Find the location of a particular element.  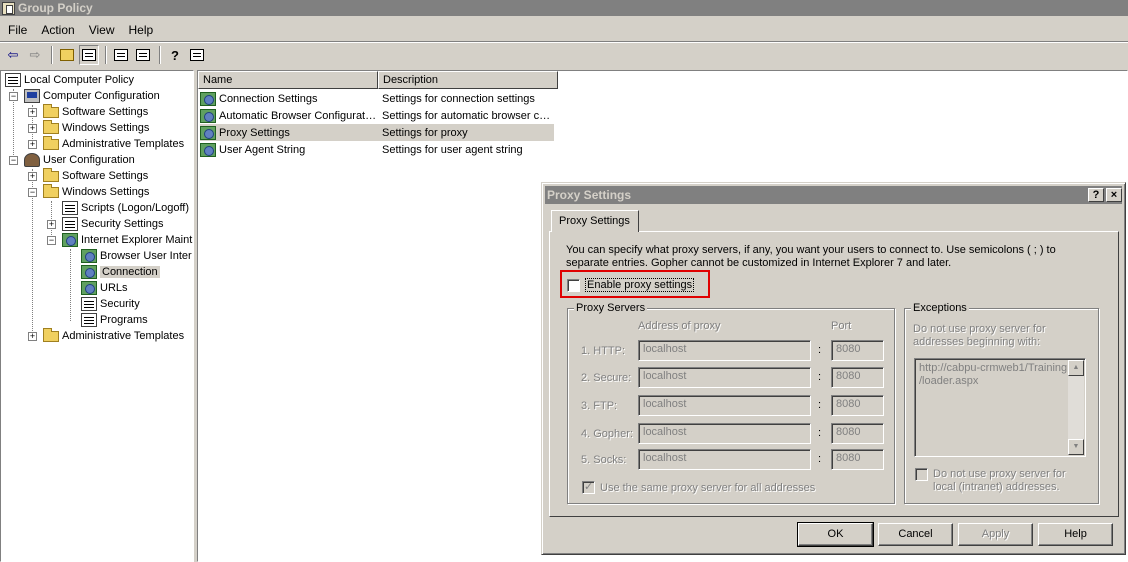

tree-item-cc-software-settings: Software Settings is located at coordinates (95, 112).